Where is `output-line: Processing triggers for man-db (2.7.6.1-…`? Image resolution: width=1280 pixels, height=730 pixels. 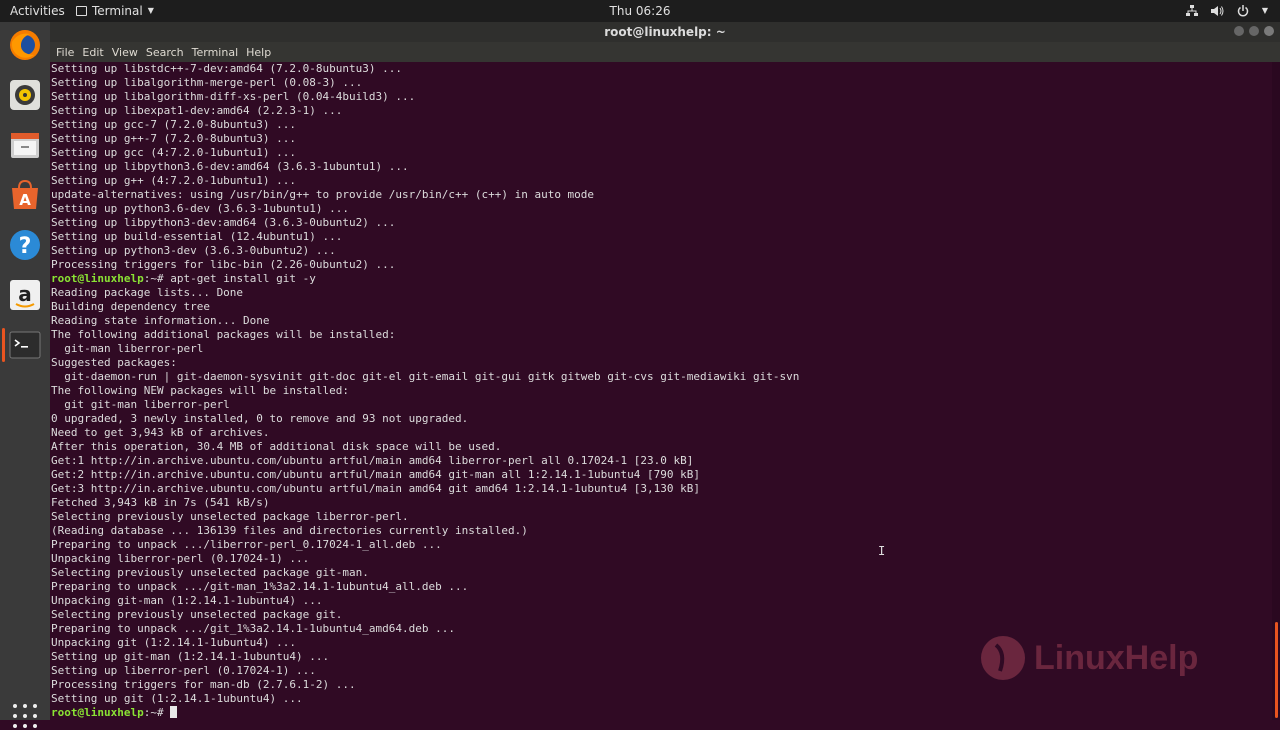 output-line: Processing triggers for man-db (2.7.6.1-… is located at coordinates (203, 684).